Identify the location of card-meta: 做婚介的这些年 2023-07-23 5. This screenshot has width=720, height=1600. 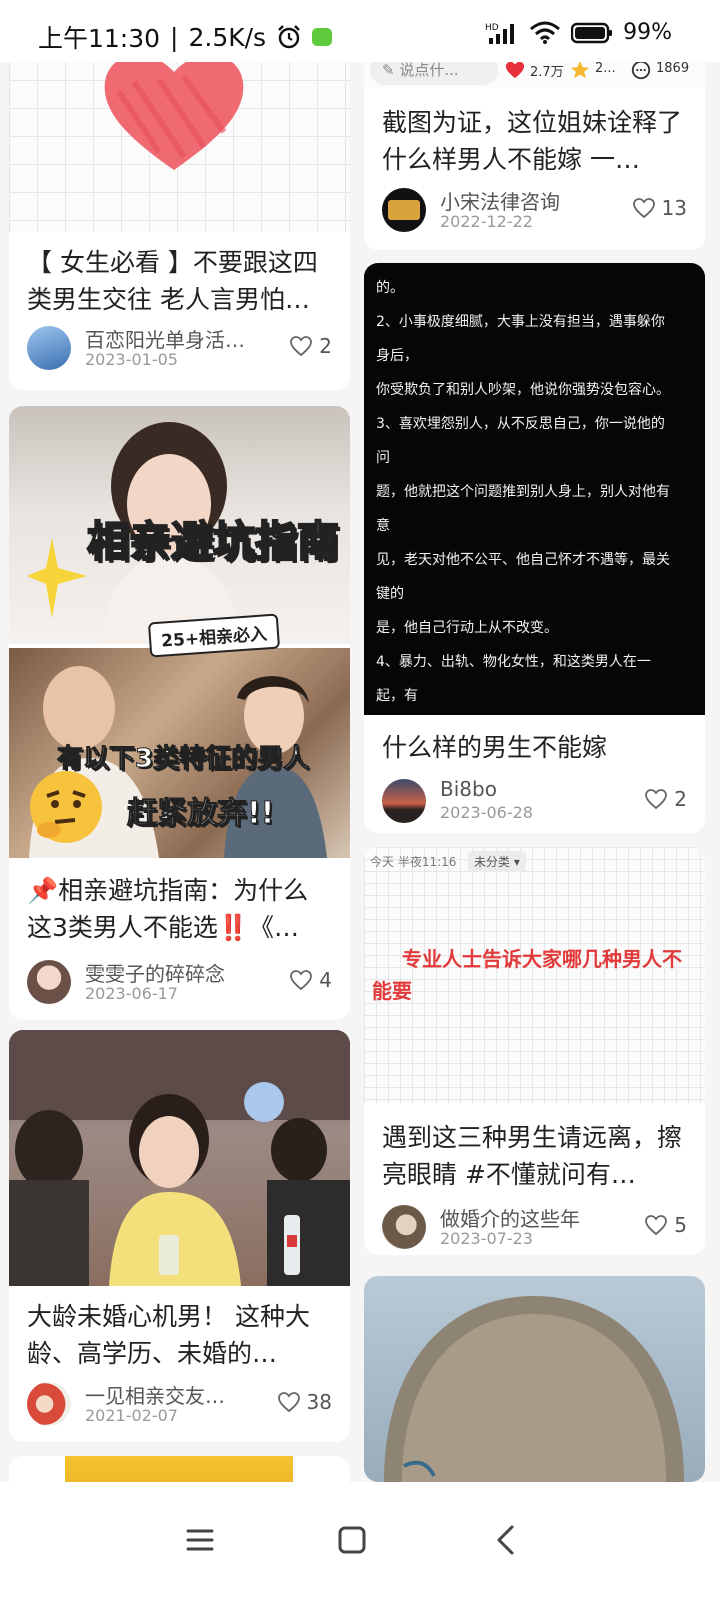
(534, 1228).